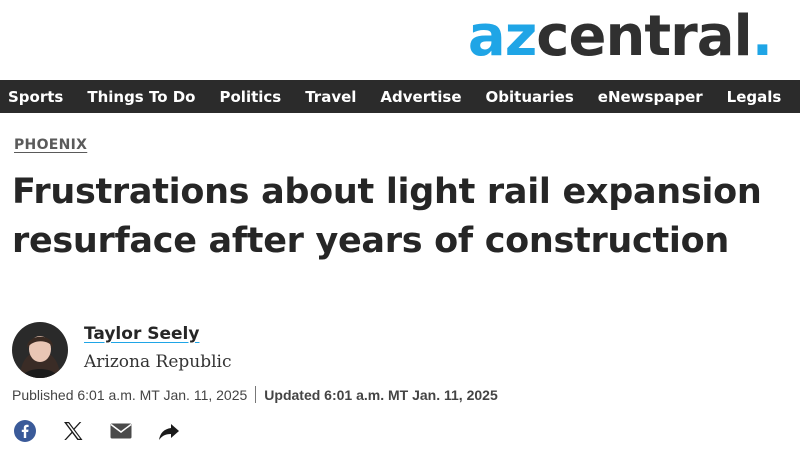  What do you see at coordinates (130, 394) in the screenshot?
I see `published-date: Published 6:01 a.m. MT Jan. 11, 2025` at bounding box center [130, 394].